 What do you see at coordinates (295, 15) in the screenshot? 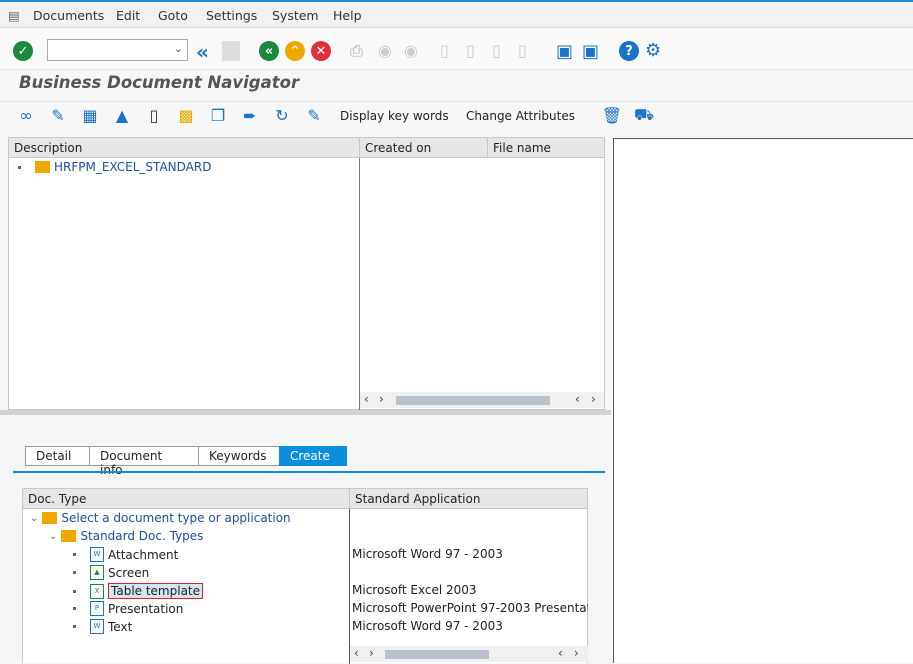
I see `menu-system: System` at bounding box center [295, 15].